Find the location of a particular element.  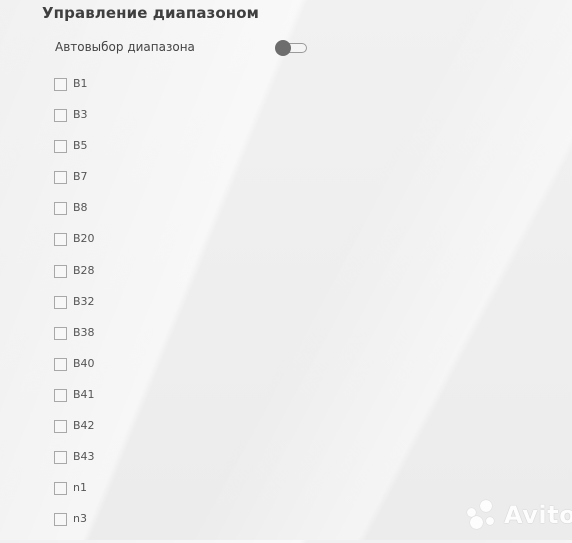

band-item-b43: B43 is located at coordinates (74, 465).